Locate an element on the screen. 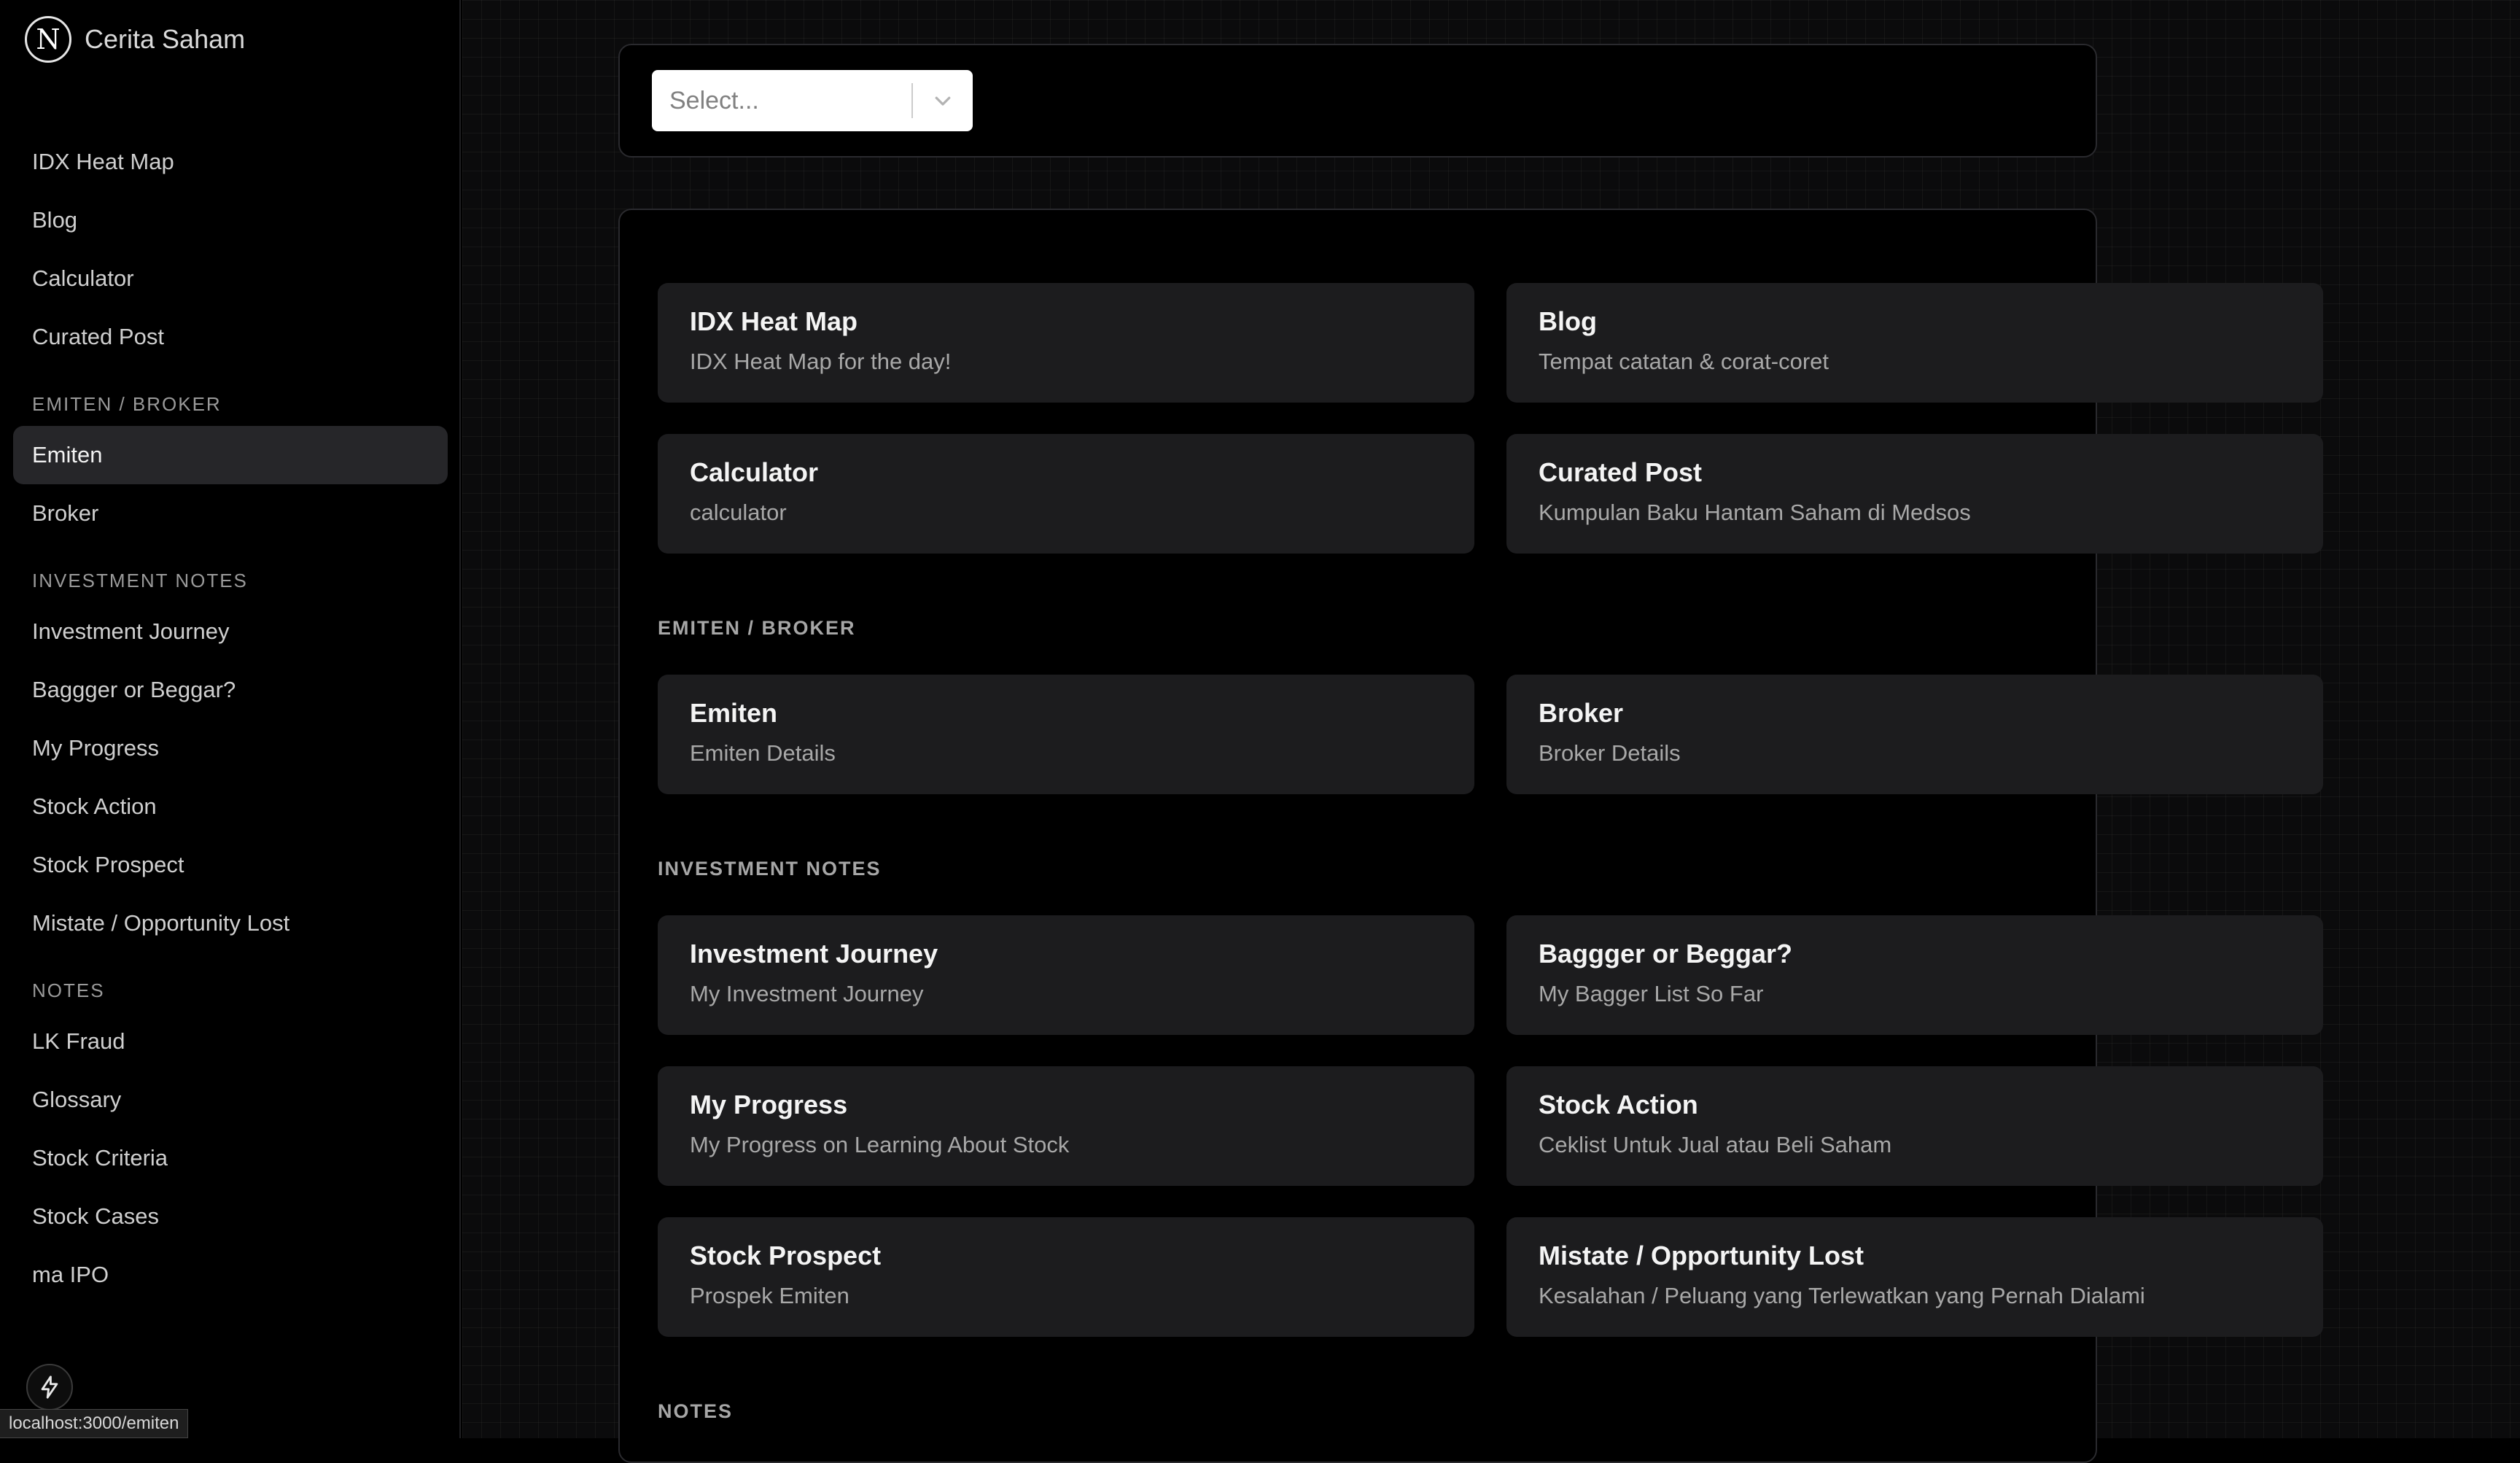 This screenshot has height=1463, width=2520. sidebar-item-curated-post: Curated Post is located at coordinates (230, 337).